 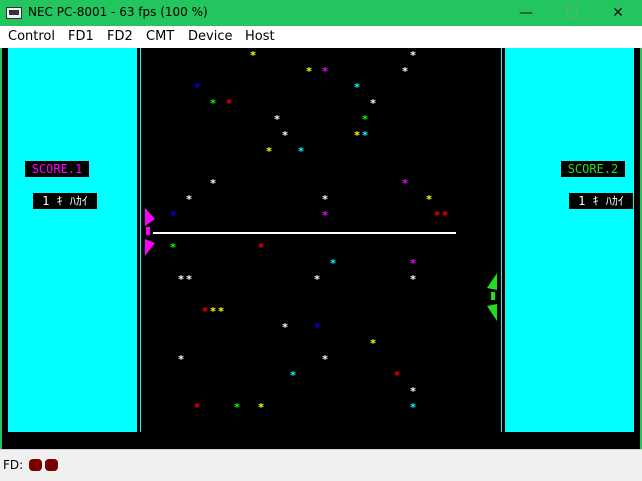 What do you see at coordinates (405, 183) in the screenshot?
I see `star-18: *` at bounding box center [405, 183].